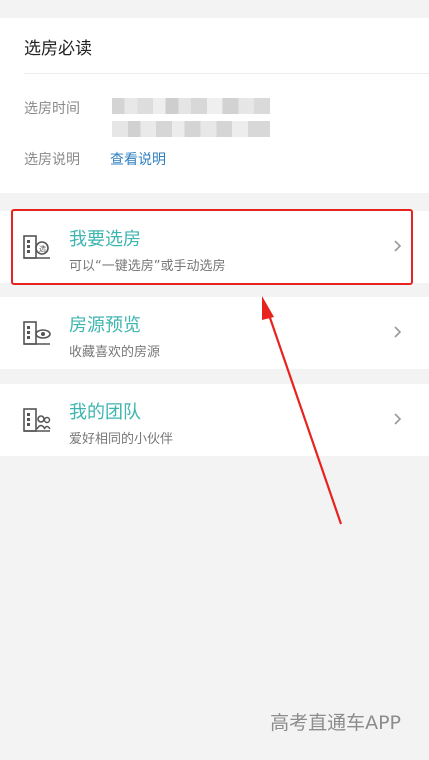  I want to click on notice-title: 选房必读, so click(58, 49).